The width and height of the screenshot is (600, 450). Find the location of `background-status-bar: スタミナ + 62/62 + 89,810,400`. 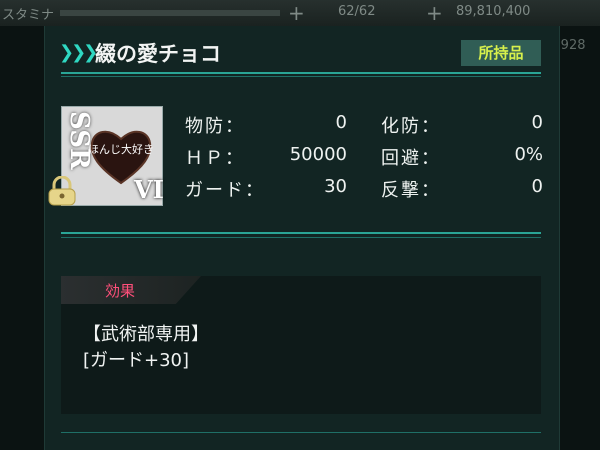

background-status-bar: スタミナ + 62/62 + 89,810,400 is located at coordinates (300, 13).